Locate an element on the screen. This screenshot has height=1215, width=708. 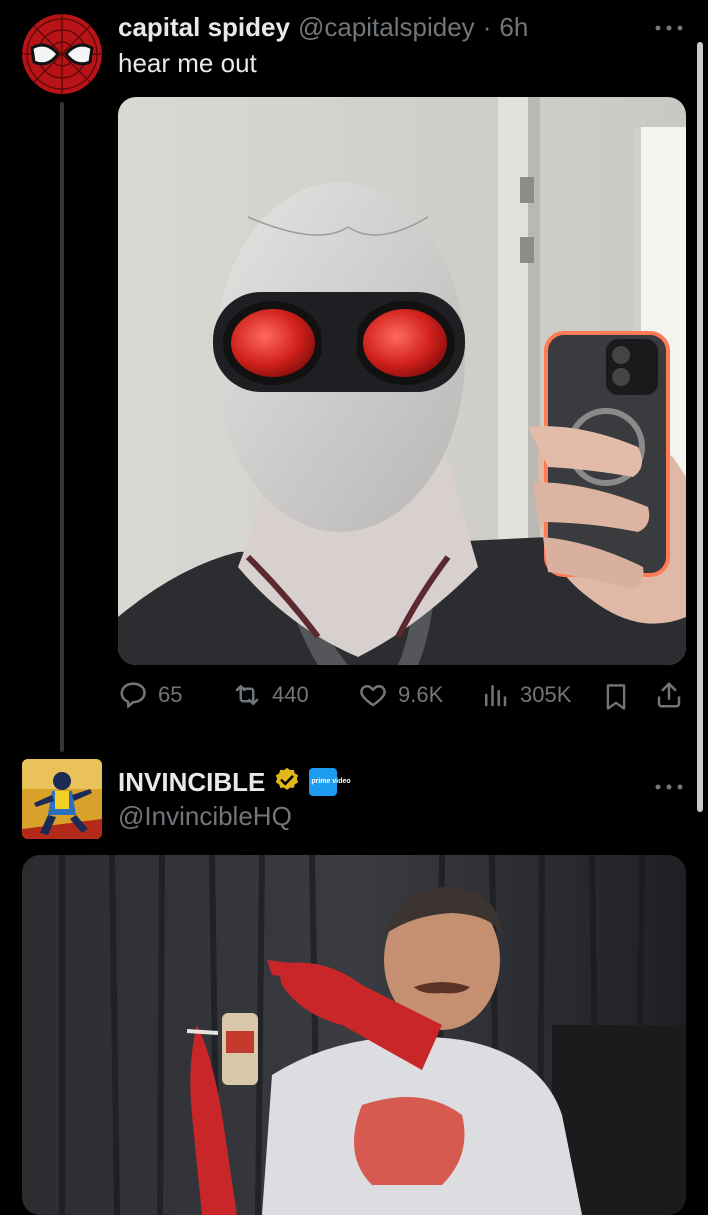
reply-icon is located at coordinates (133, 695).